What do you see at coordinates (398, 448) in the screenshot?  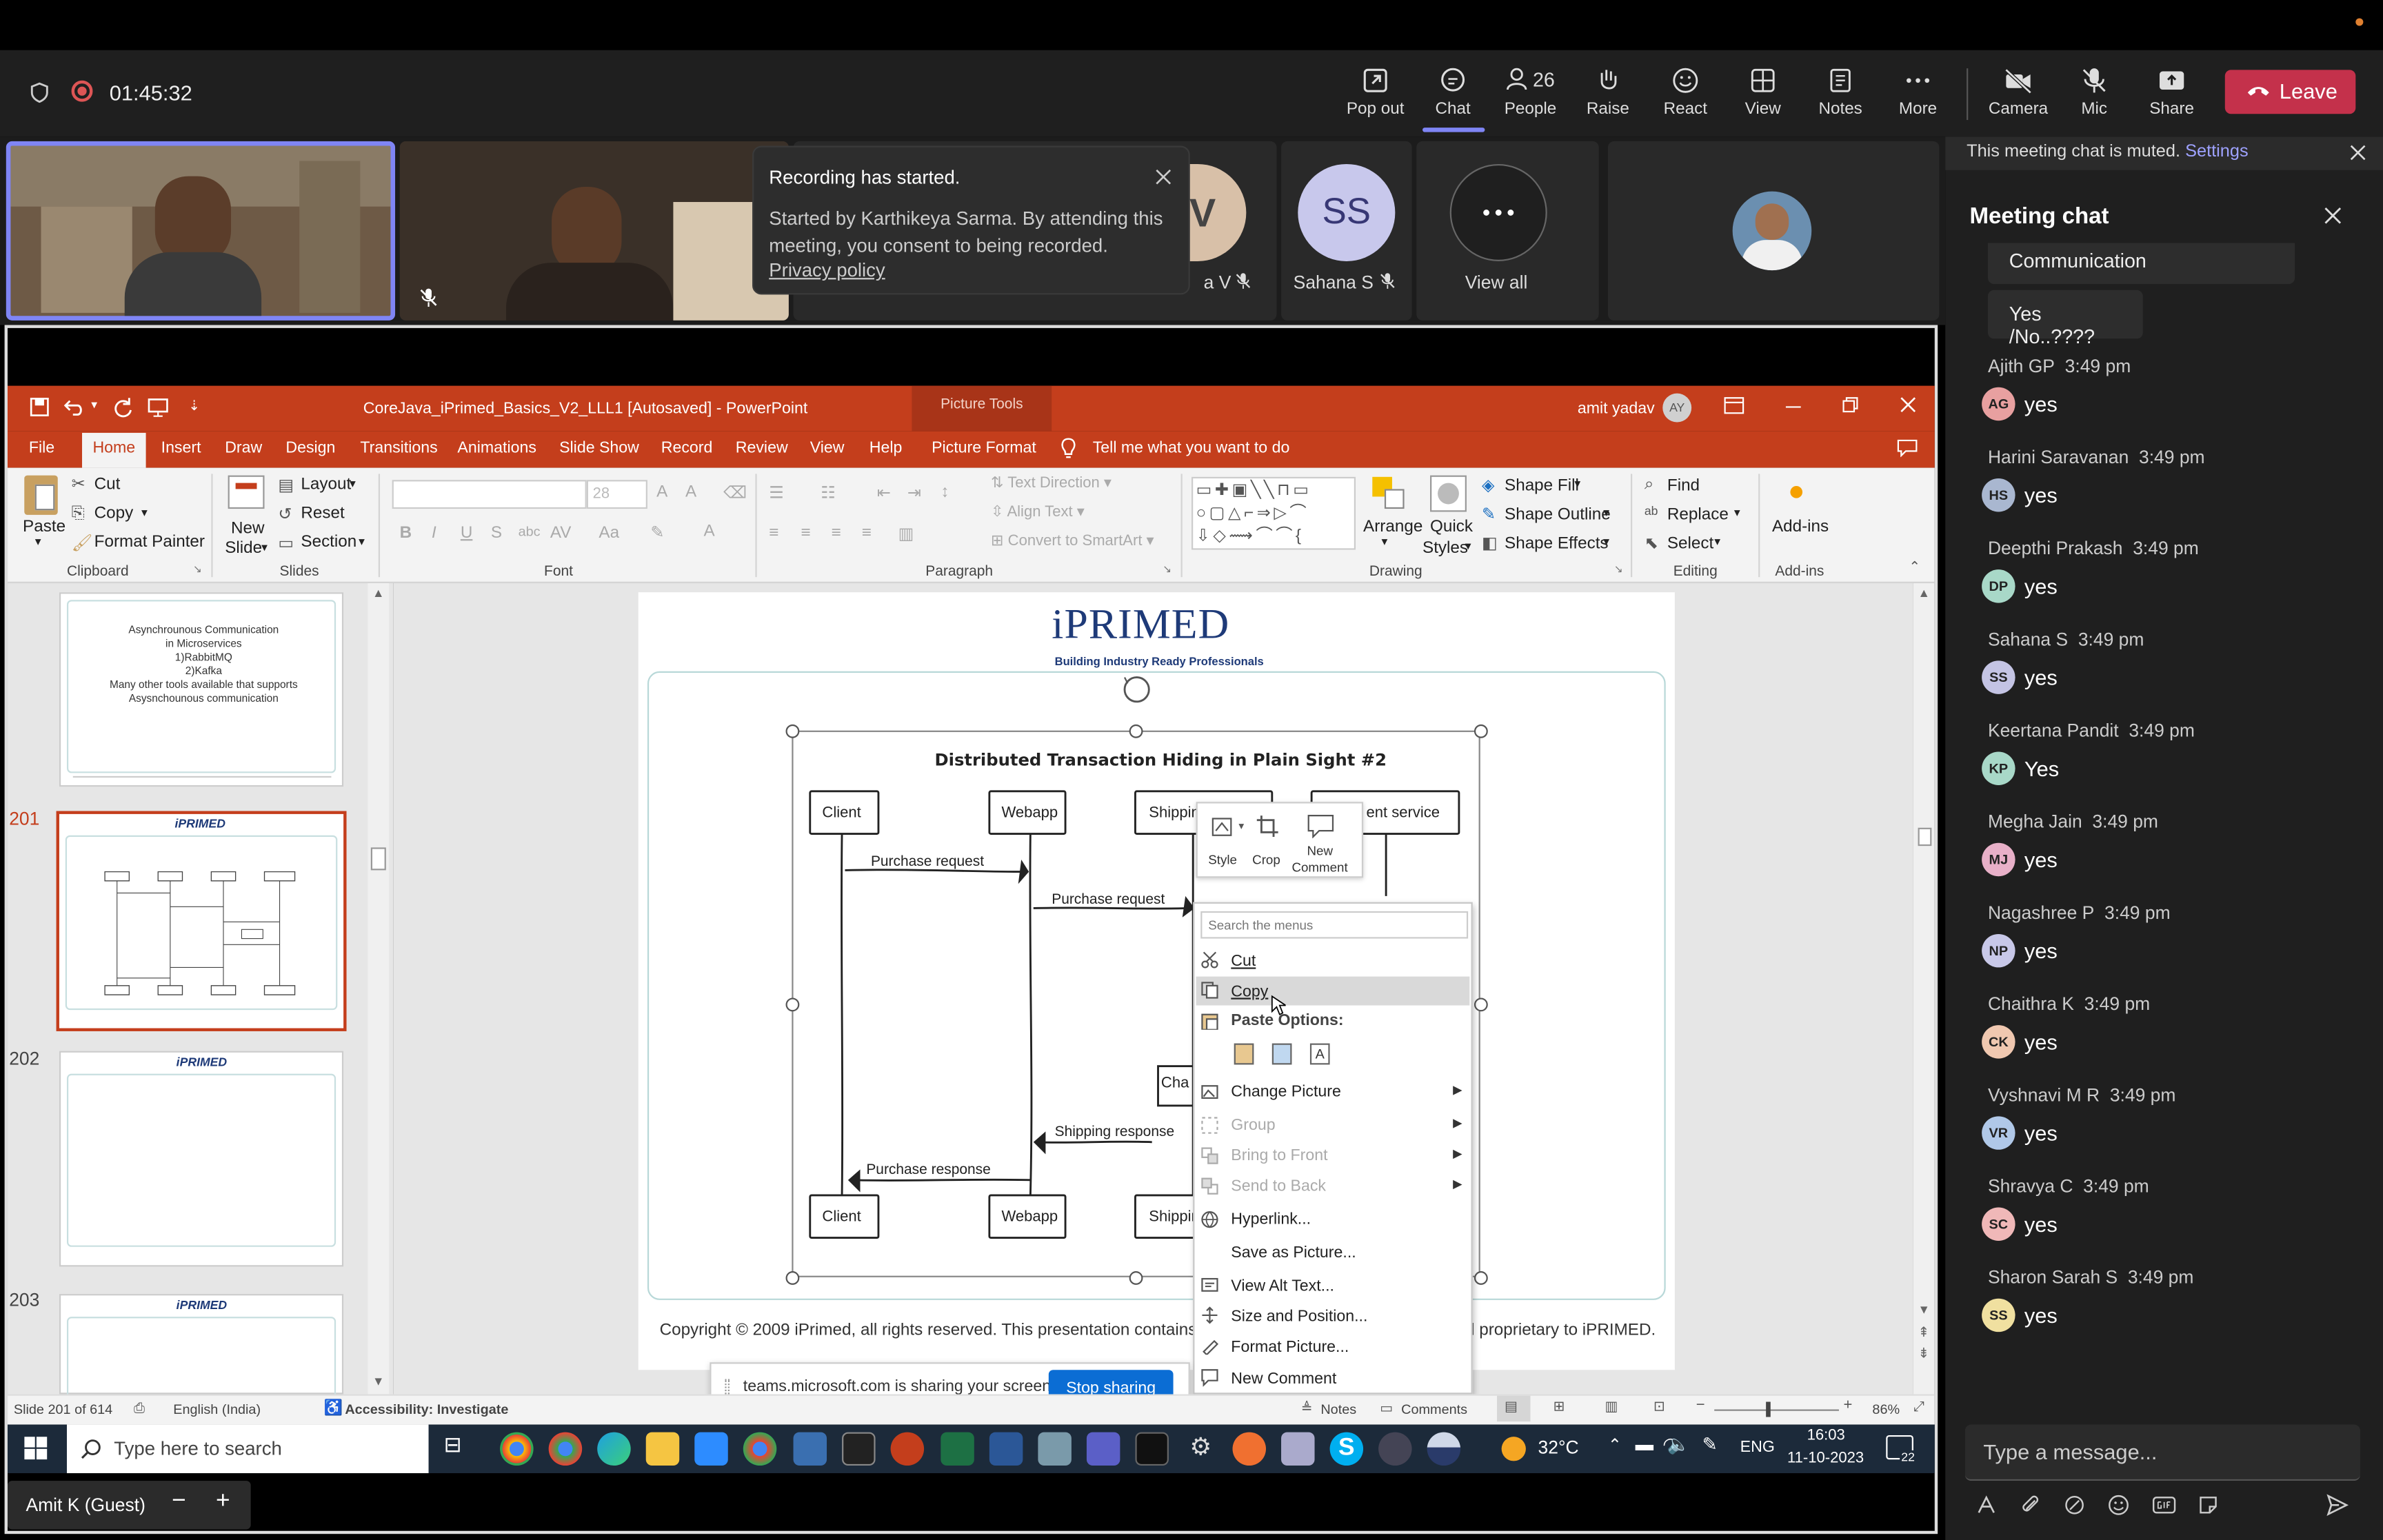 I see `ribbon-tab-transitions: Transitions` at bounding box center [398, 448].